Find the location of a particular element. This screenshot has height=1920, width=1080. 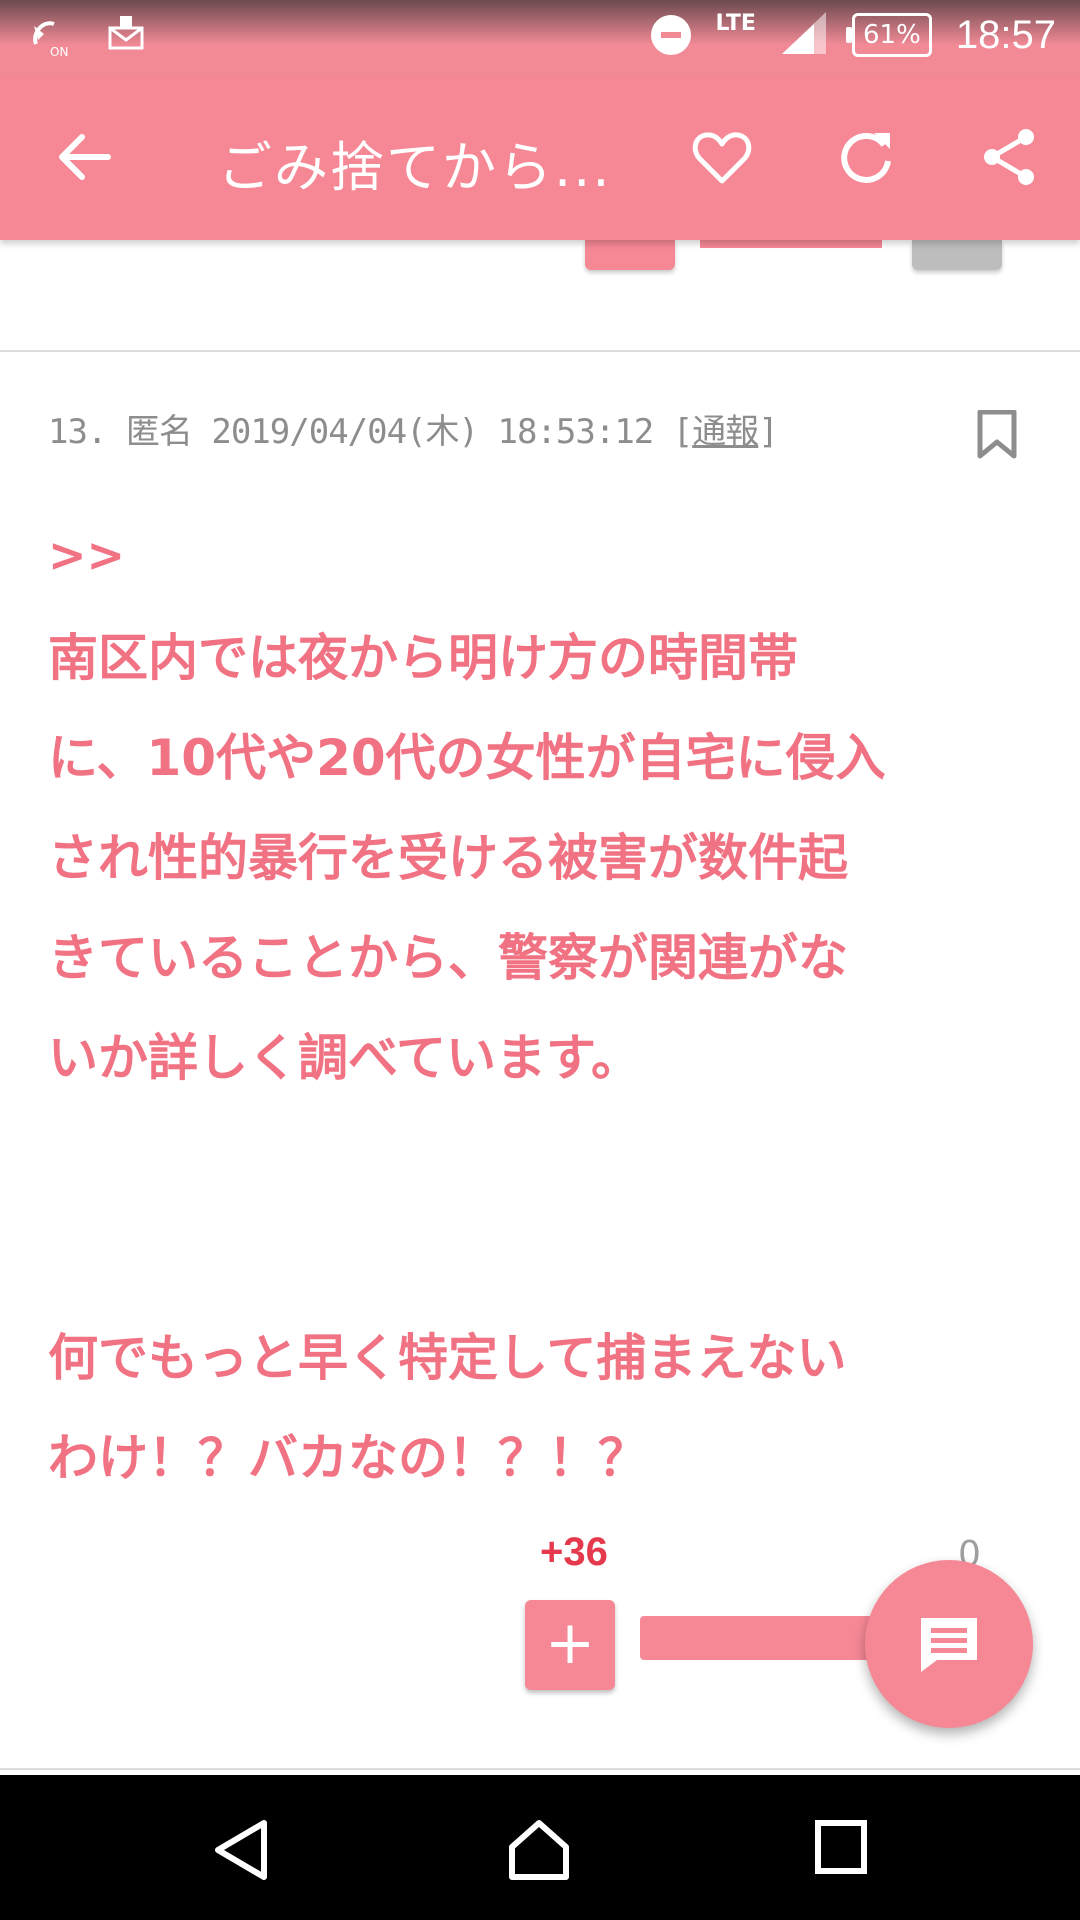

clock: 18:57 is located at coordinates (1005, 34).